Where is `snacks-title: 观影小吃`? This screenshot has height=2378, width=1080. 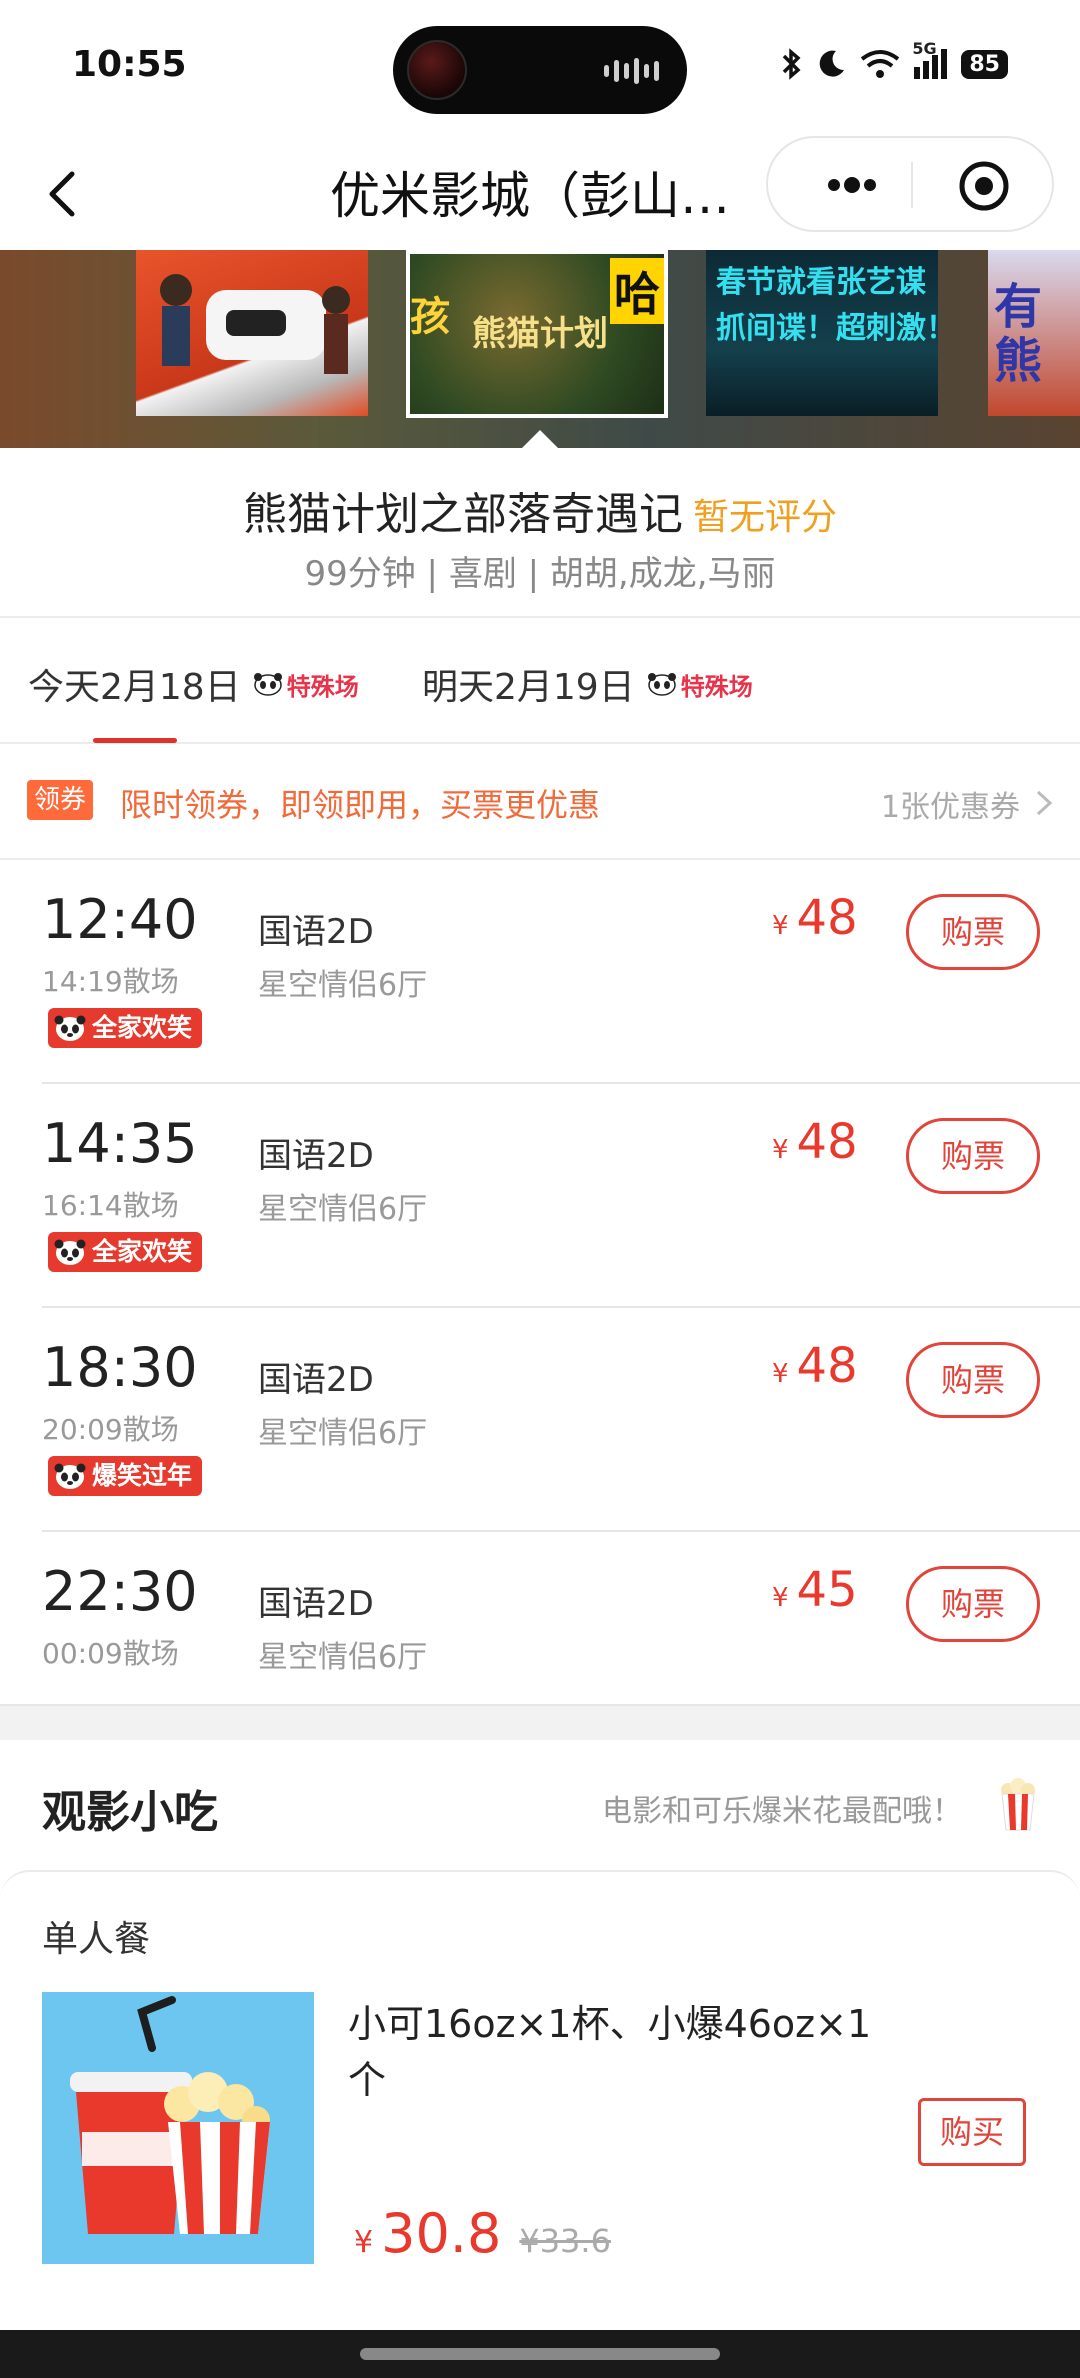
snacks-title: 观影小吃 is located at coordinates (130, 1812).